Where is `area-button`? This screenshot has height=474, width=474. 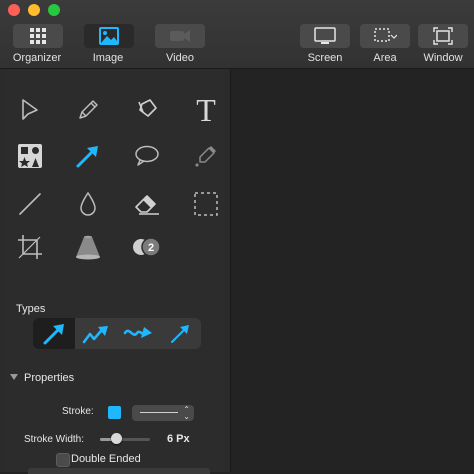
area-button is located at coordinates (385, 36).